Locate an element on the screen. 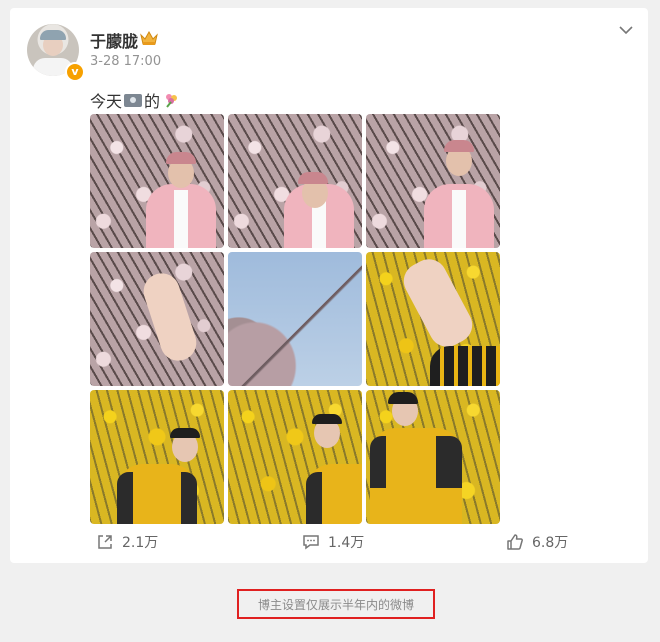  action-bar: 2.1万 1.4万 6.8万 is located at coordinates (329, 543).